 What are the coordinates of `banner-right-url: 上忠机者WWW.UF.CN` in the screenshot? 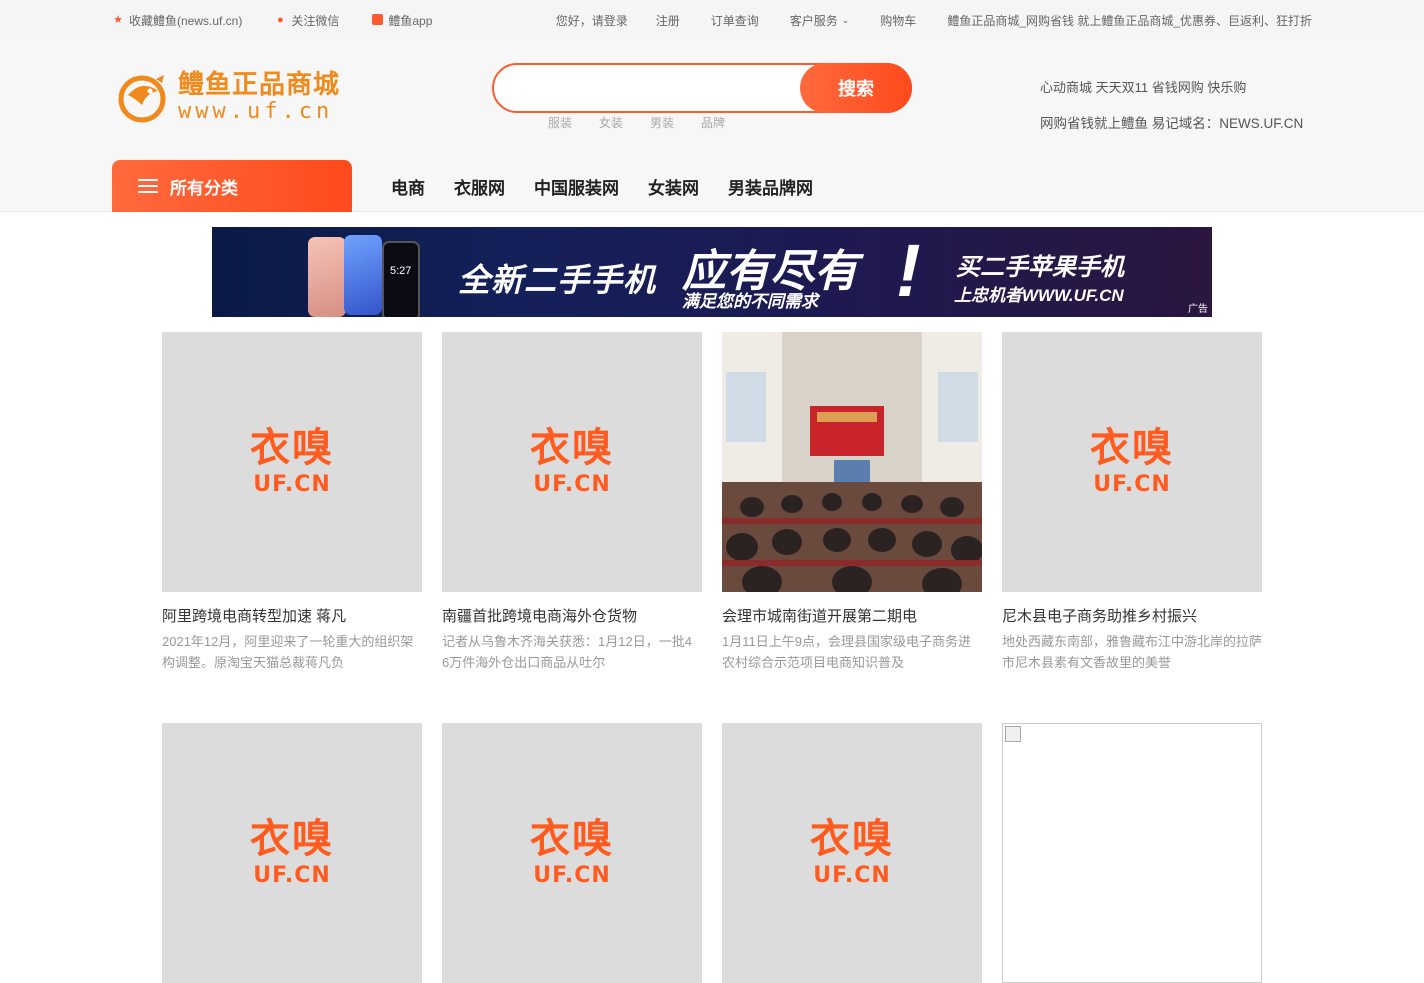 It's located at (1039, 295).